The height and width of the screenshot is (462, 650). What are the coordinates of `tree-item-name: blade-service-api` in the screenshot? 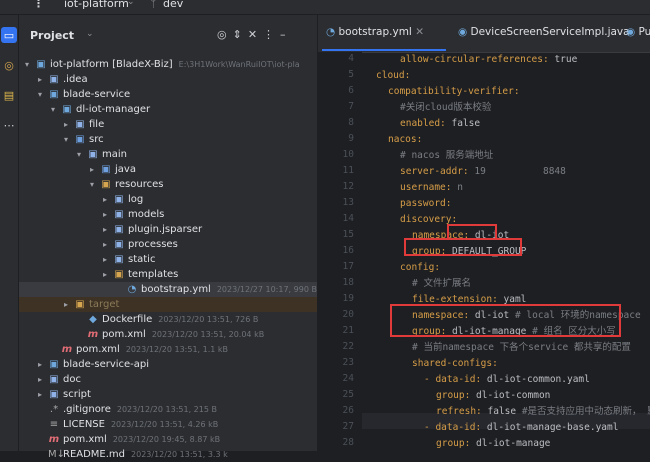 It's located at (106, 364).